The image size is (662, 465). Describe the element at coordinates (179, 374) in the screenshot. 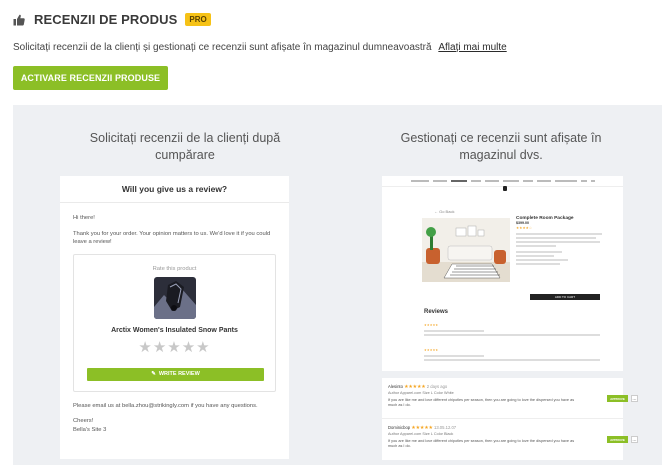

I see `write-review-label: WRITE REVIEW` at that location.